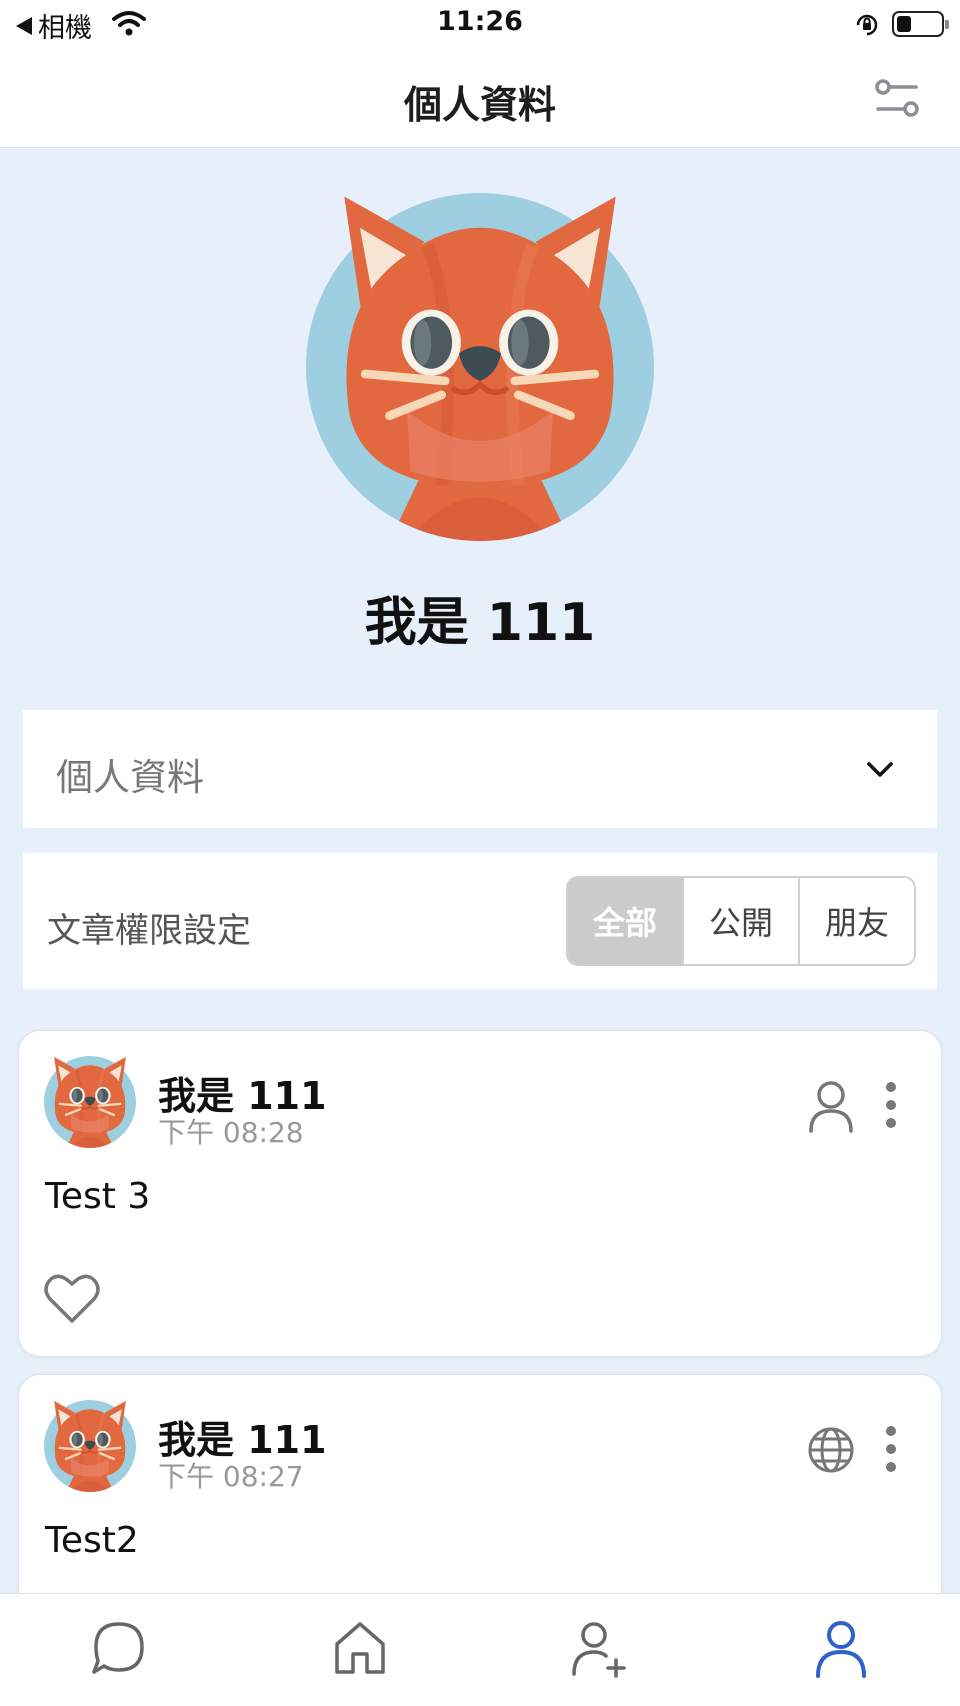  What do you see at coordinates (831, 1107) in the screenshot?
I see `person-icon` at bounding box center [831, 1107].